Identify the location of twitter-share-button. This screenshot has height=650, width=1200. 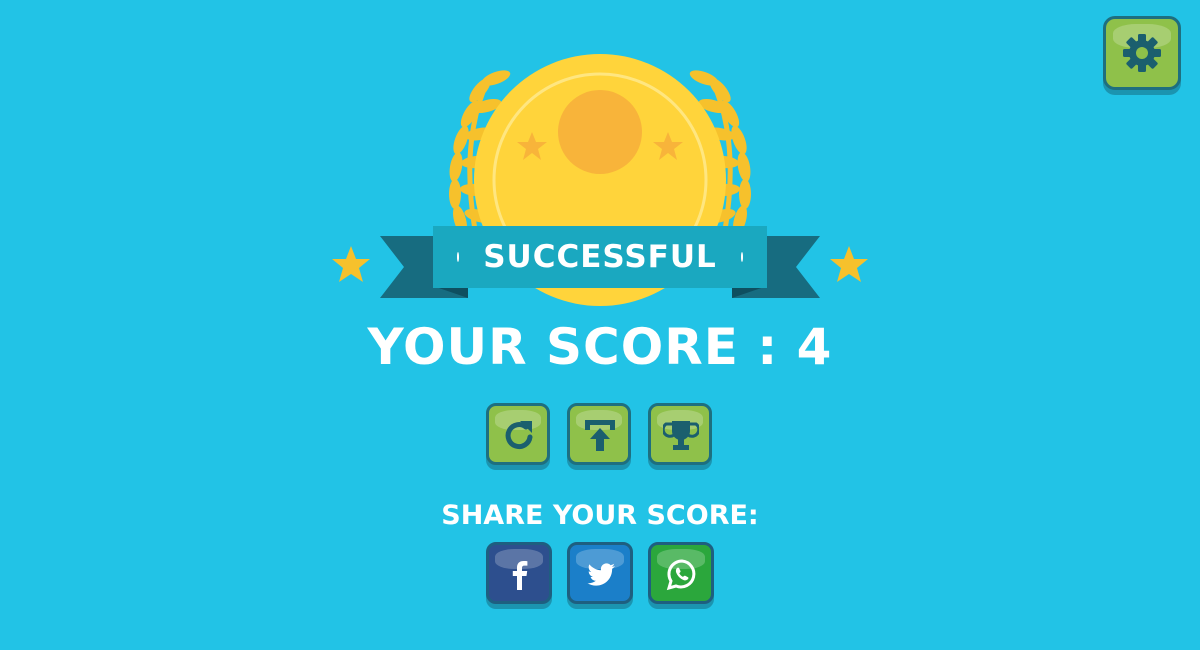
(600, 573).